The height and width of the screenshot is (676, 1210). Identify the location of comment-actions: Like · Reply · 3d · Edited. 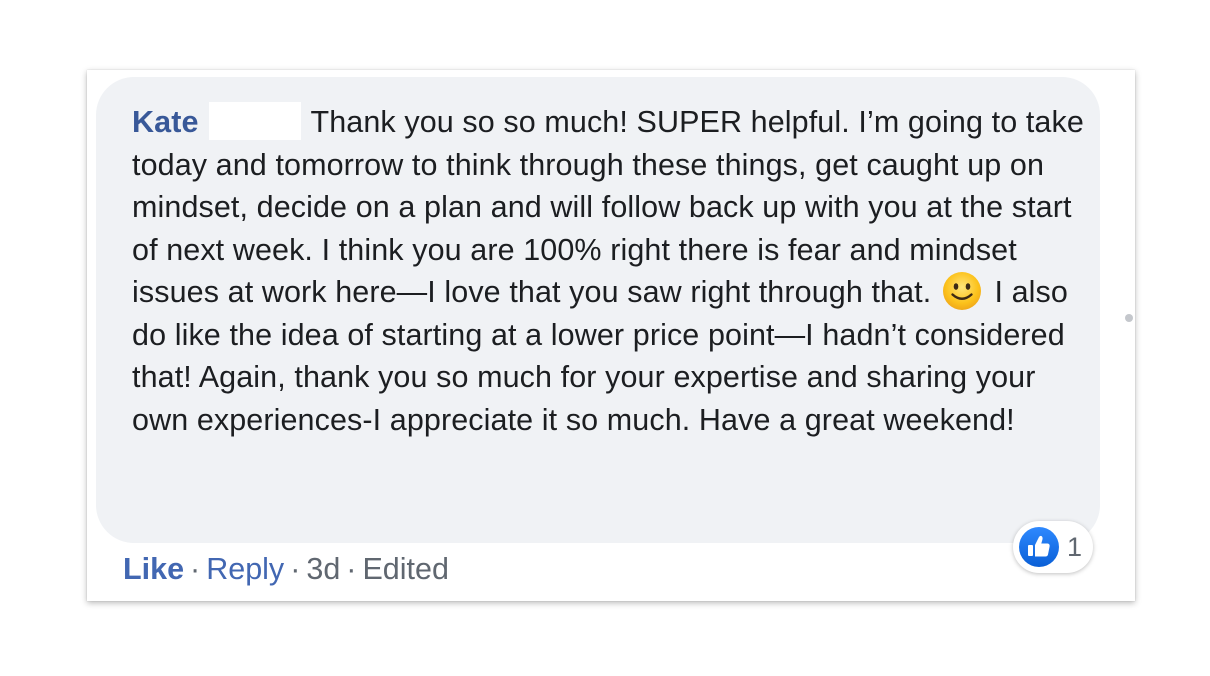
(286, 569).